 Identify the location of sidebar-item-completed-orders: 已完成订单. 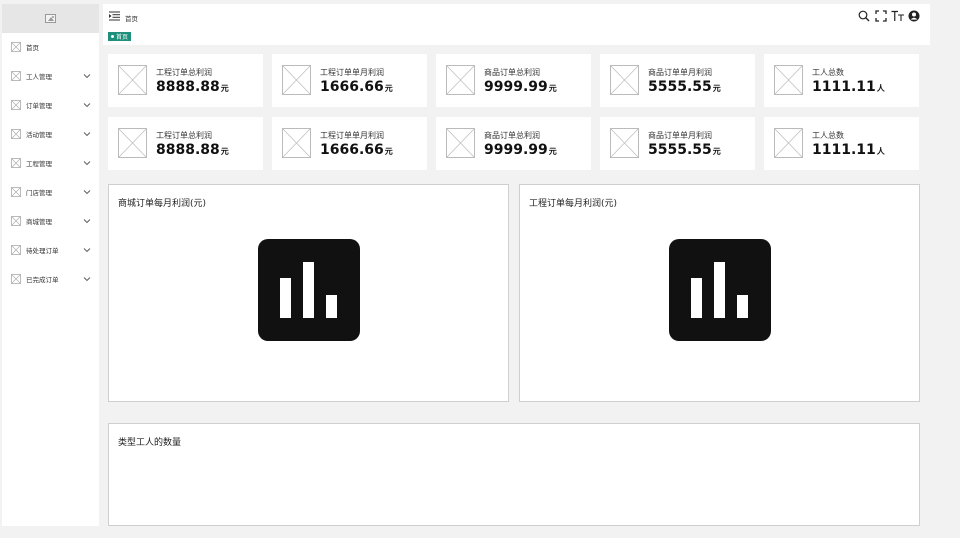
(50, 279).